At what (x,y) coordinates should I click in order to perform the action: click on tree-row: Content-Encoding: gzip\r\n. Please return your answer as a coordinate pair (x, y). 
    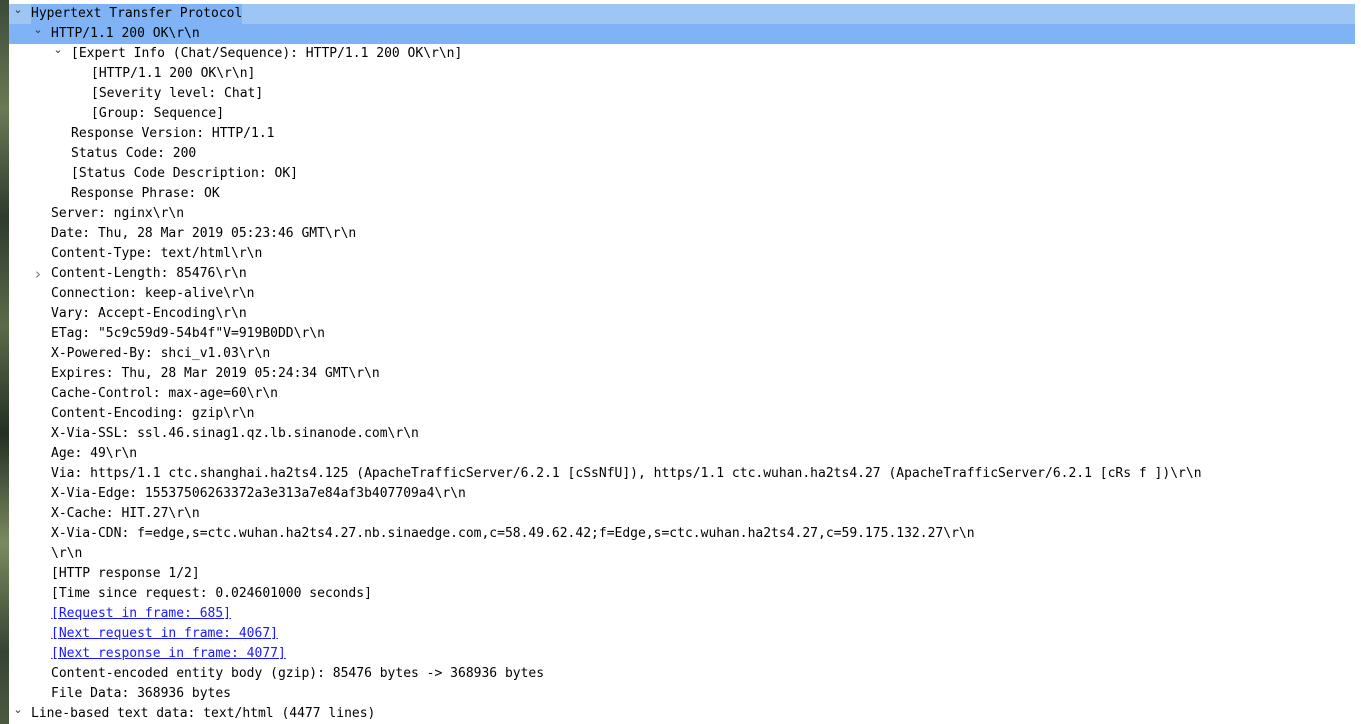
    Looking at the image, I should click on (685, 414).